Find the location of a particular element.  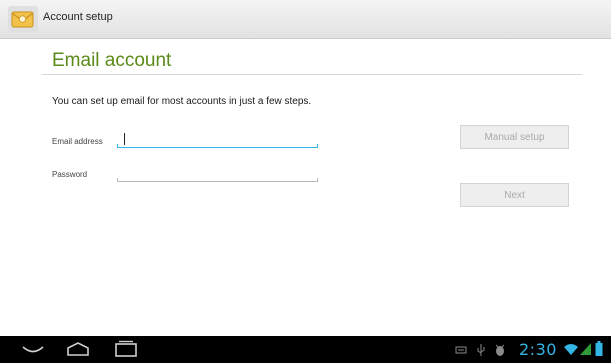

recent-apps-icon is located at coordinates (126, 351).